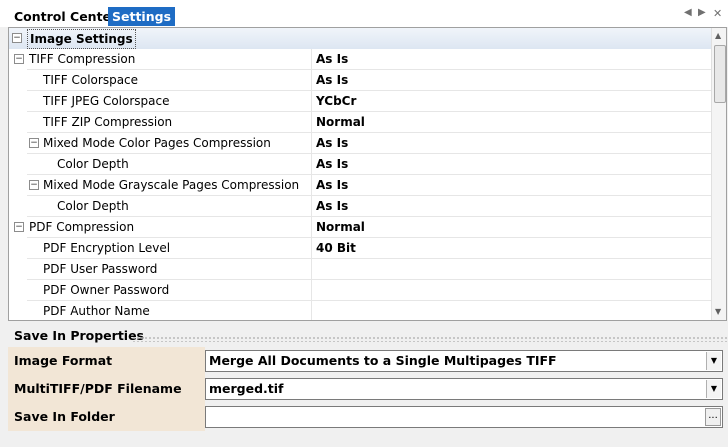 This screenshot has width=728, height=447. What do you see at coordinates (360, 59) in the screenshot?
I see `grid-property-row: − TIFF Compression As Is` at bounding box center [360, 59].